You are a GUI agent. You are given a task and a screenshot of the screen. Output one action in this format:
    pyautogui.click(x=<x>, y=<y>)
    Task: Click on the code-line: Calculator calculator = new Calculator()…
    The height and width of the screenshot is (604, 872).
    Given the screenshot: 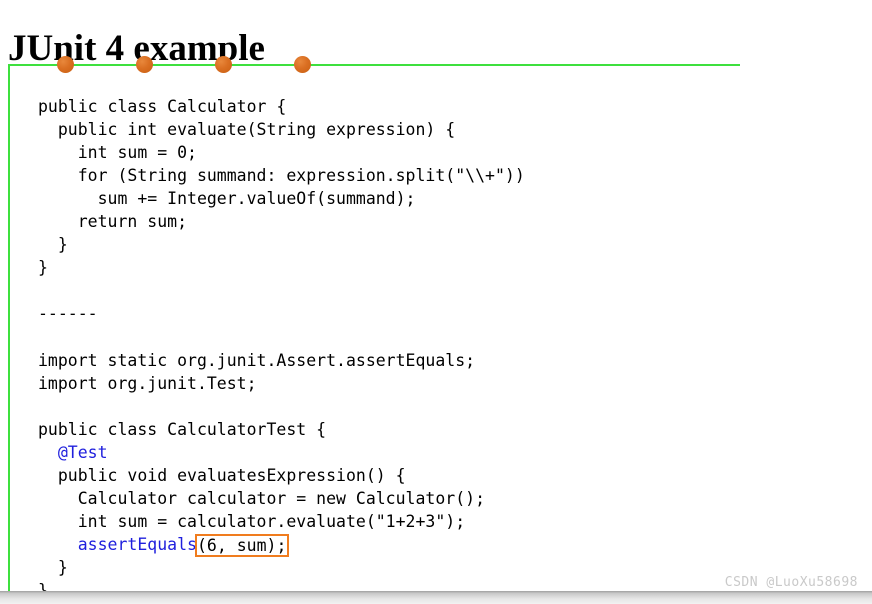 What is the action you would take?
    pyautogui.click(x=262, y=499)
    